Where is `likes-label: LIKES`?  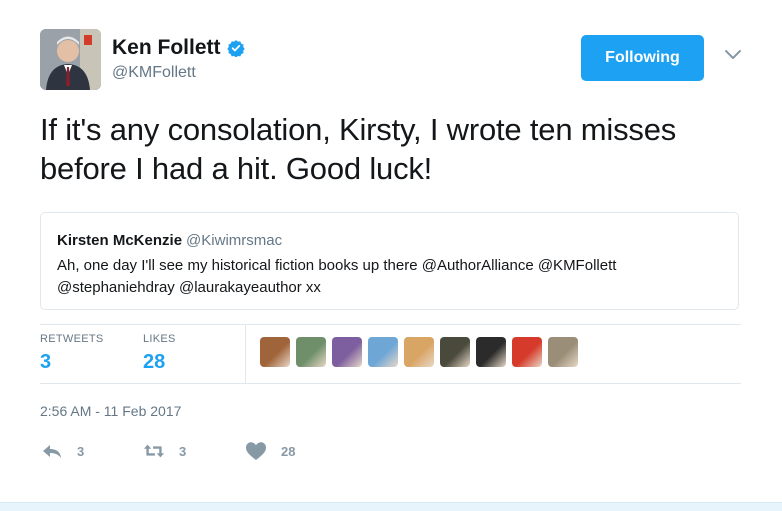 likes-label: LIKES is located at coordinates (159, 339).